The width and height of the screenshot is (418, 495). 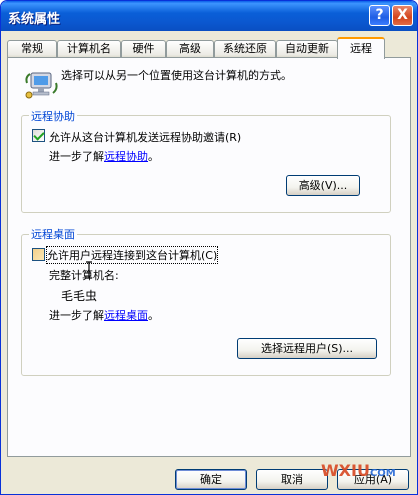 I want to click on watermark-logo: WXIUCOM, so click(x=358, y=470).